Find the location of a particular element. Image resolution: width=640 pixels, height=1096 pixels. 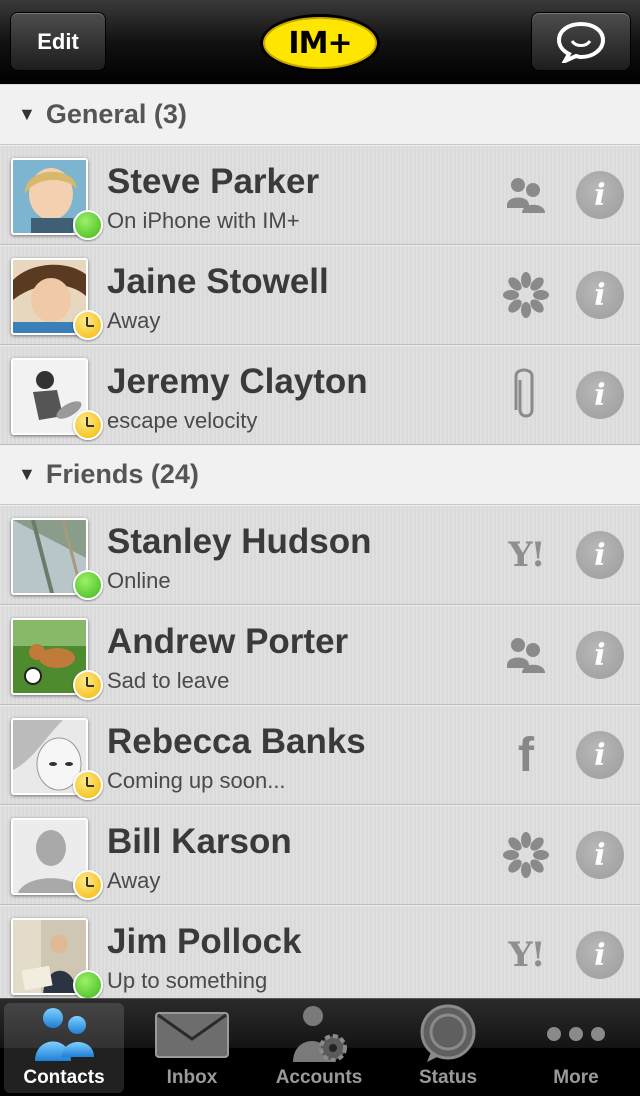

tab-bar: Contacts Inbox Accounts Status More is located at coordinates (320, 1047).